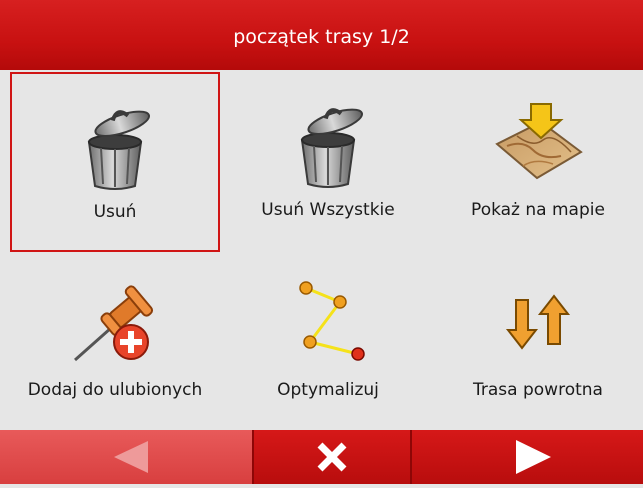 The width and height of the screenshot is (643, 488). I want to click on optimize-button: Optymalizuj, so click(328, 342).